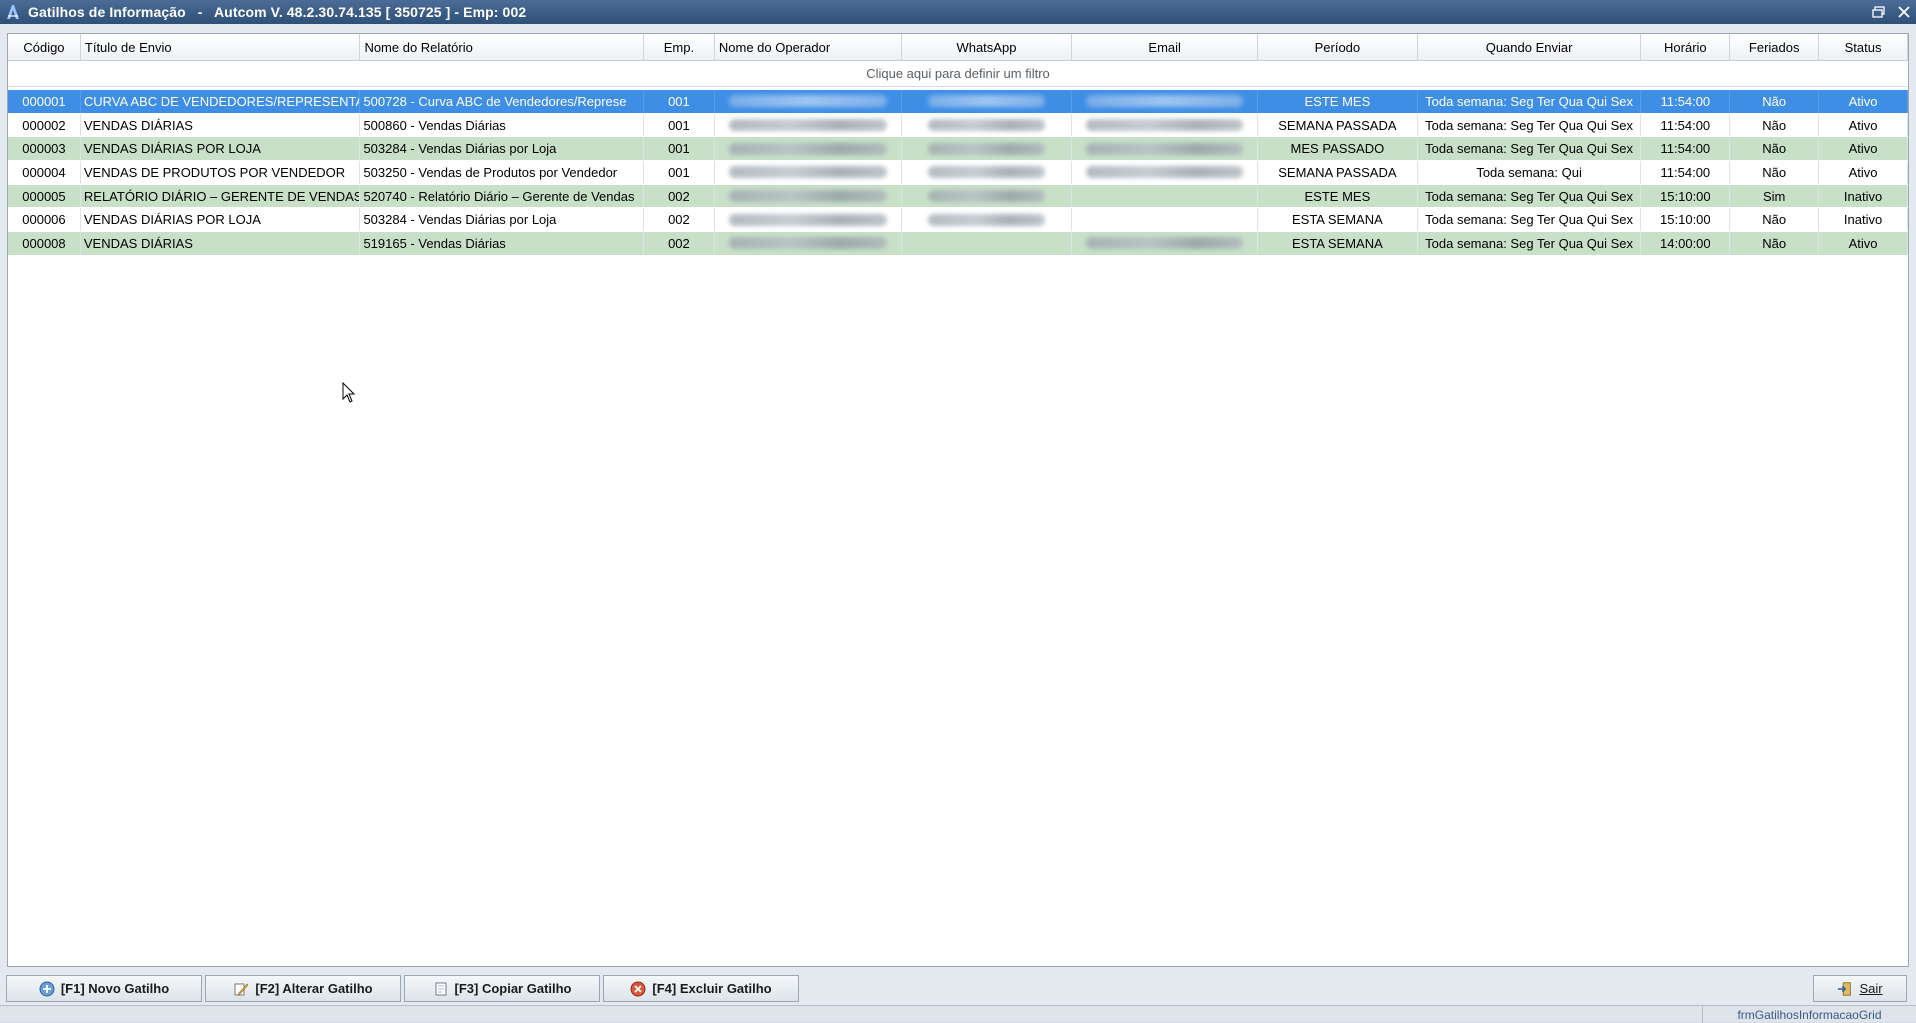 The height and width of the screenshot is (1023, 1916). What do you see at coordinates (1530, 47) in the screenshot?
I see `column-header-quando: Quando Enviar` at bounding box center [1530, 47].